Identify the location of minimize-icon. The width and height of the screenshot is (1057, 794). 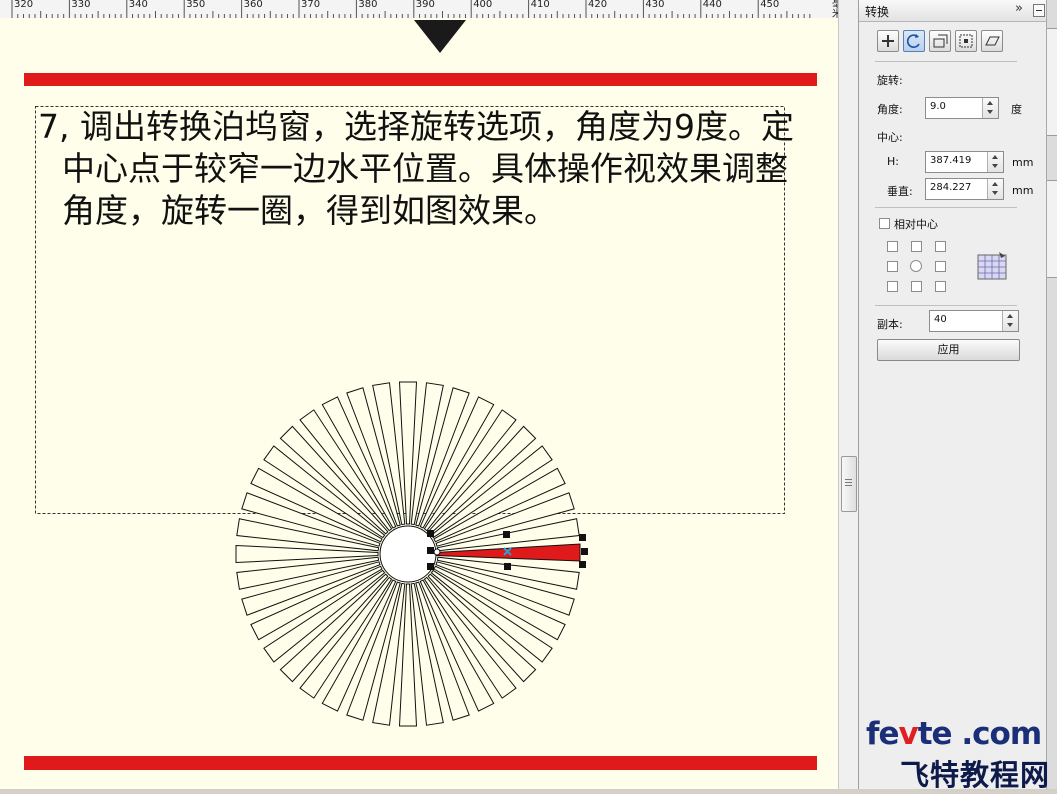
(1039, 10).